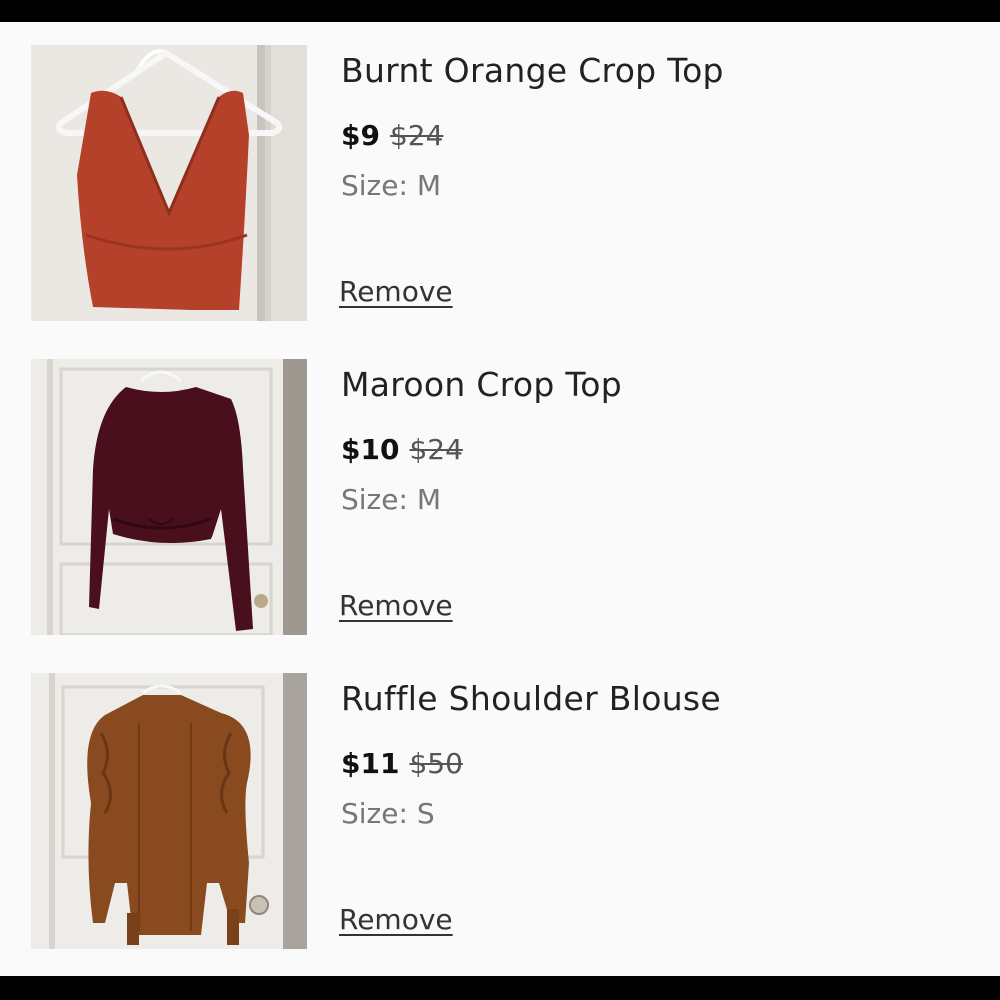 This screenshot has width=1000, height=1000. I want to click on size-value: S, so click(425, 813).